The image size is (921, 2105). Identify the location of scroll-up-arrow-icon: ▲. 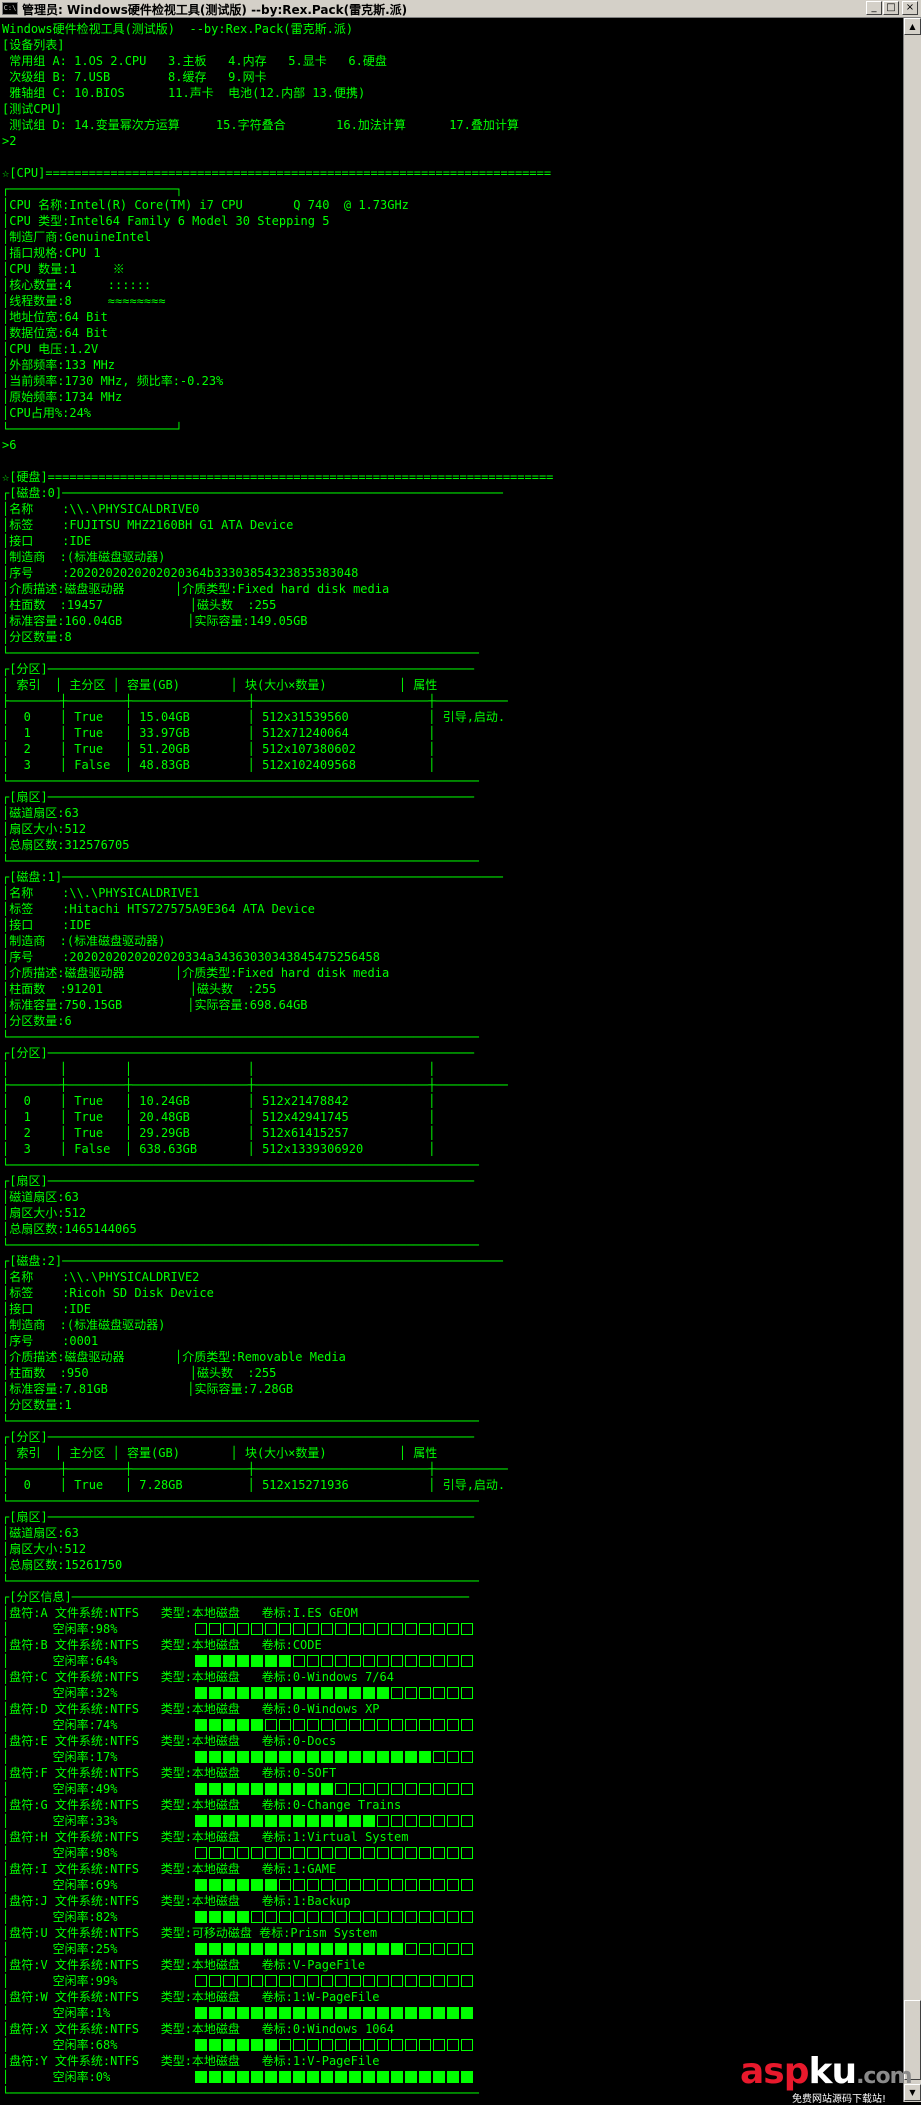
(912, 26).